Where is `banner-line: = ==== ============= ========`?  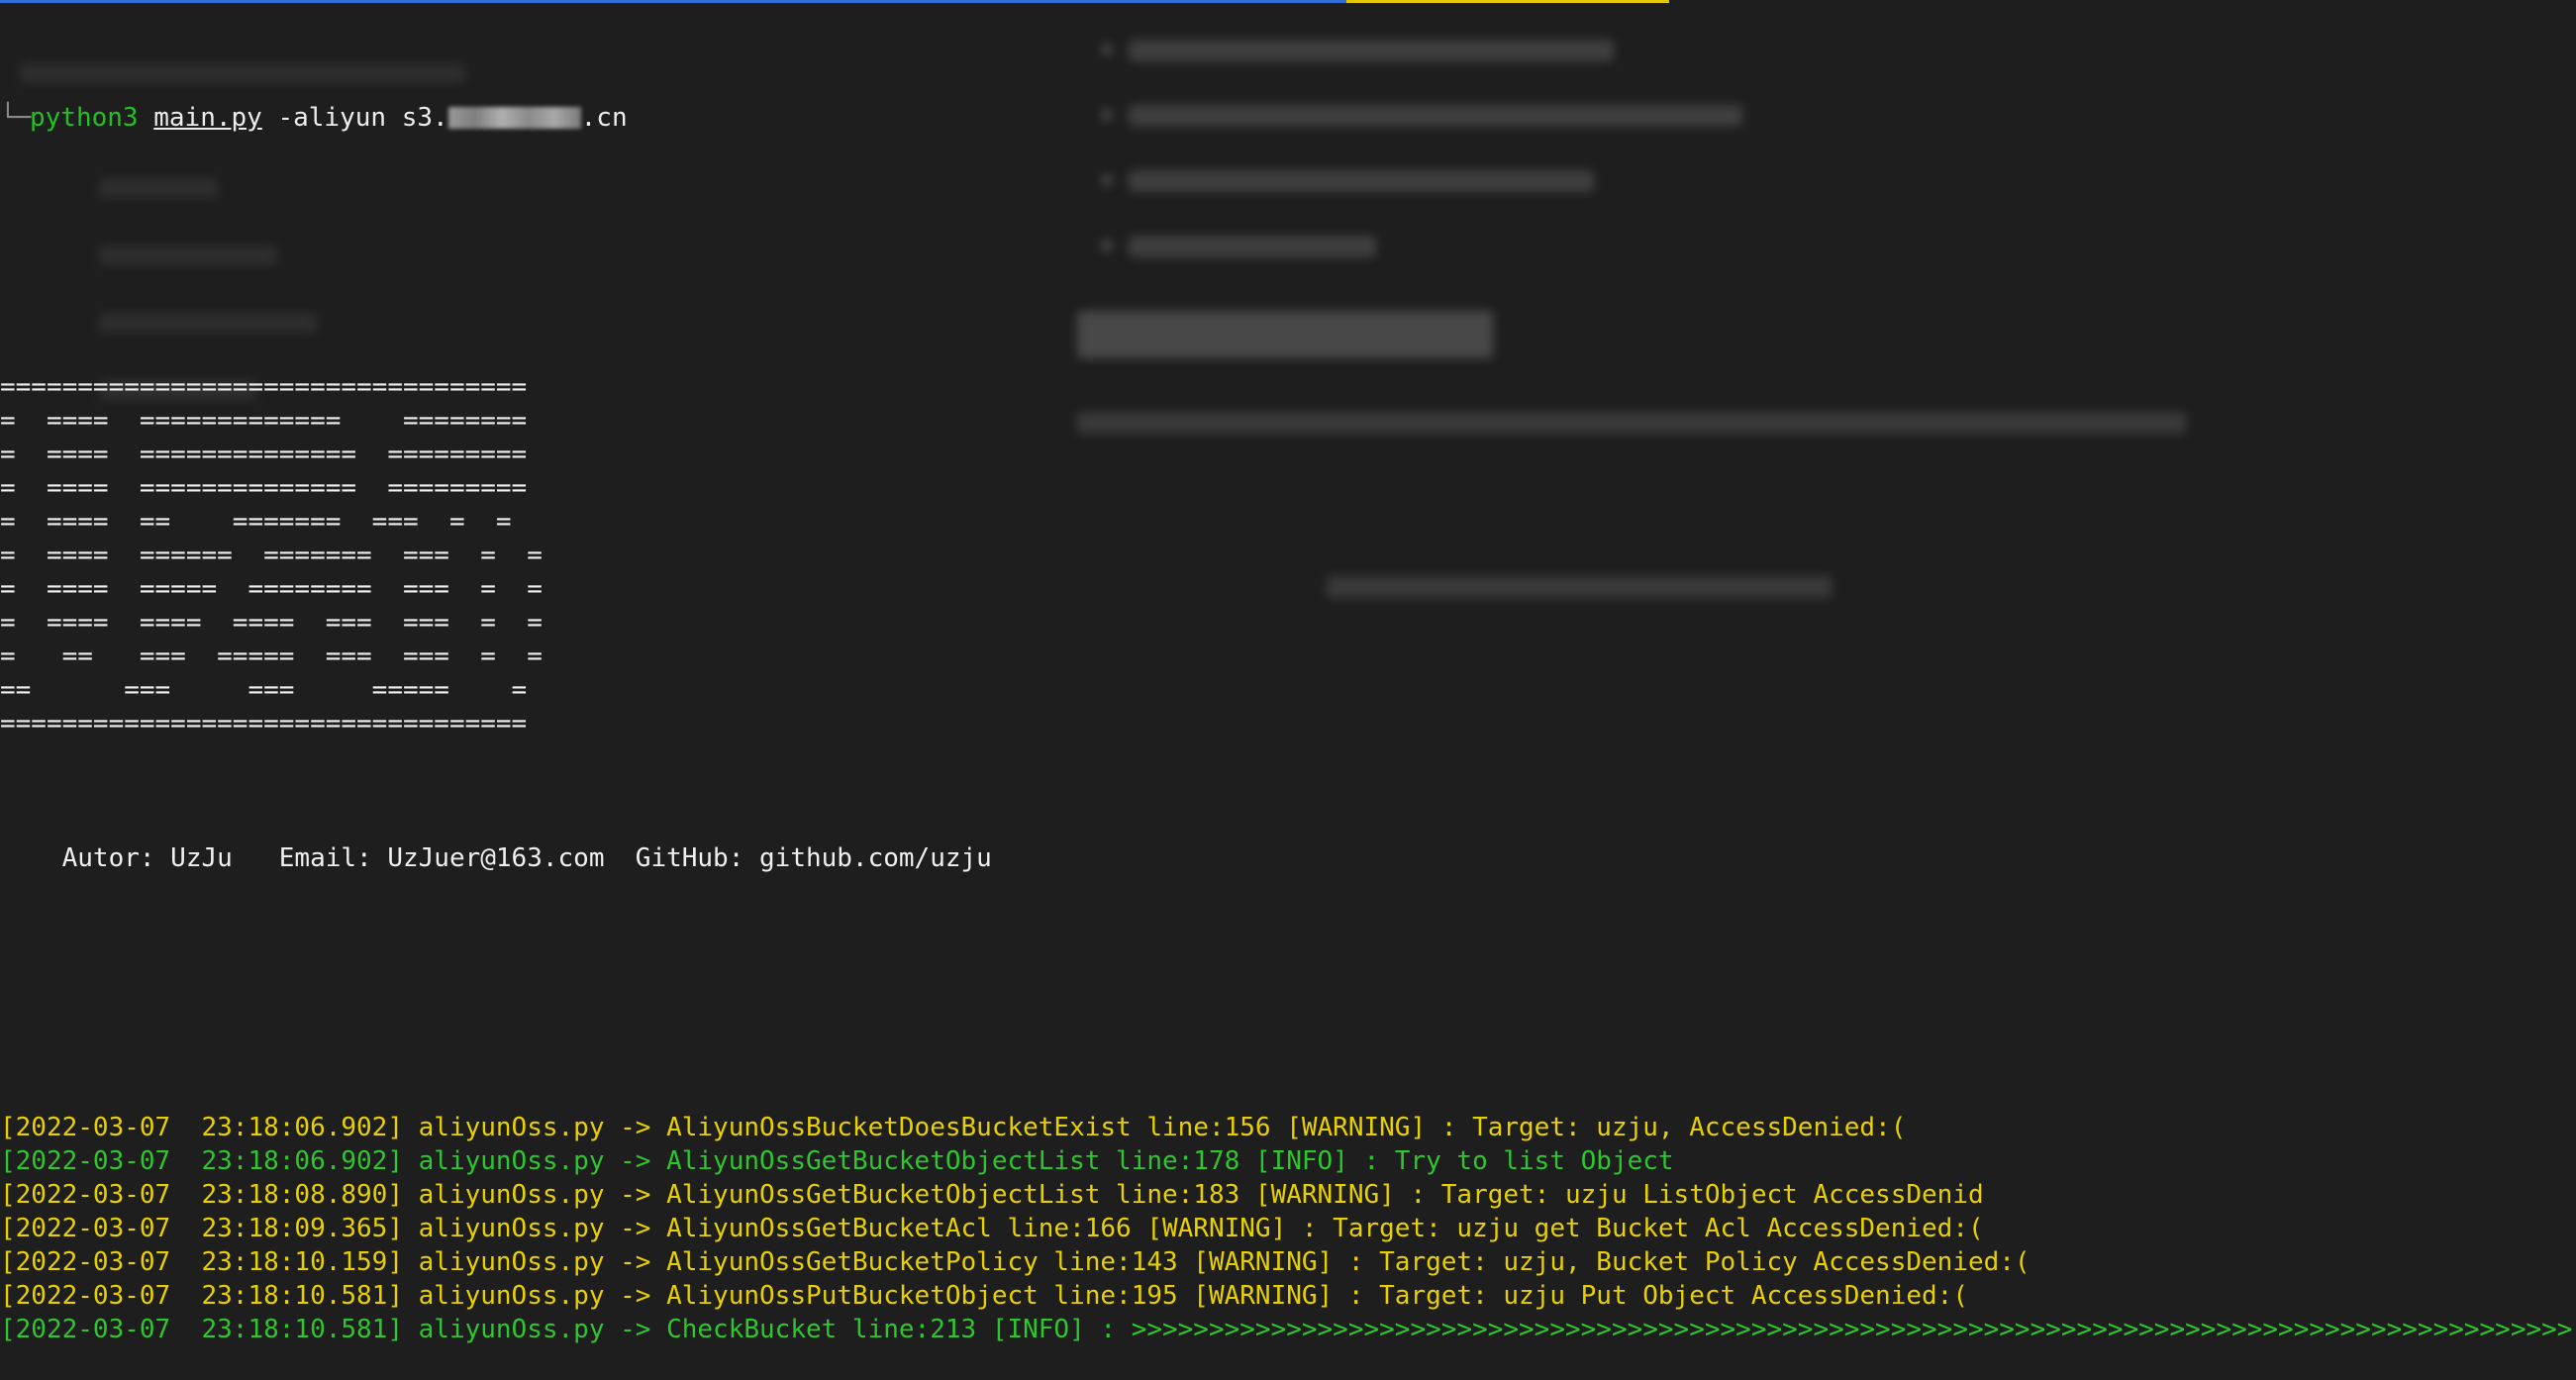
banner-line: = ==== ============= ======== is located at coordinates (264, 421).